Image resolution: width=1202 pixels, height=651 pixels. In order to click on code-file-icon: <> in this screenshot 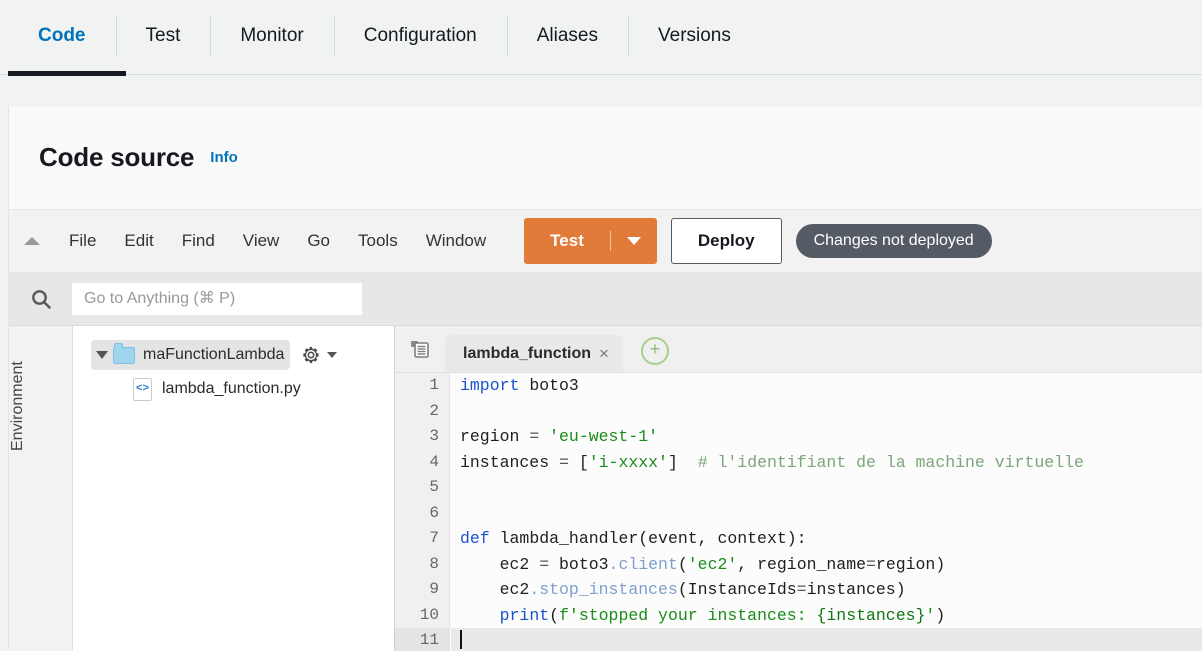, I will do `click(142, 389)`.